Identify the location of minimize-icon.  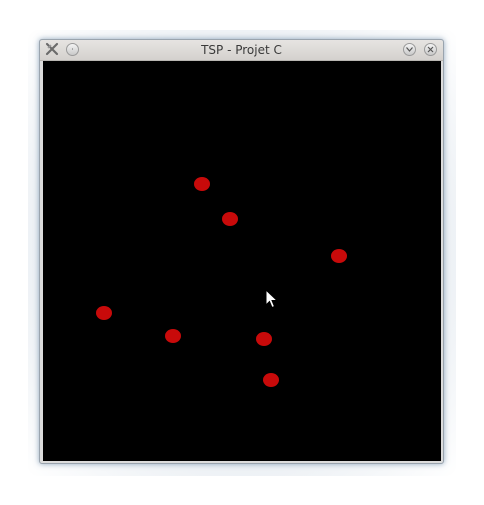
(409, 49).